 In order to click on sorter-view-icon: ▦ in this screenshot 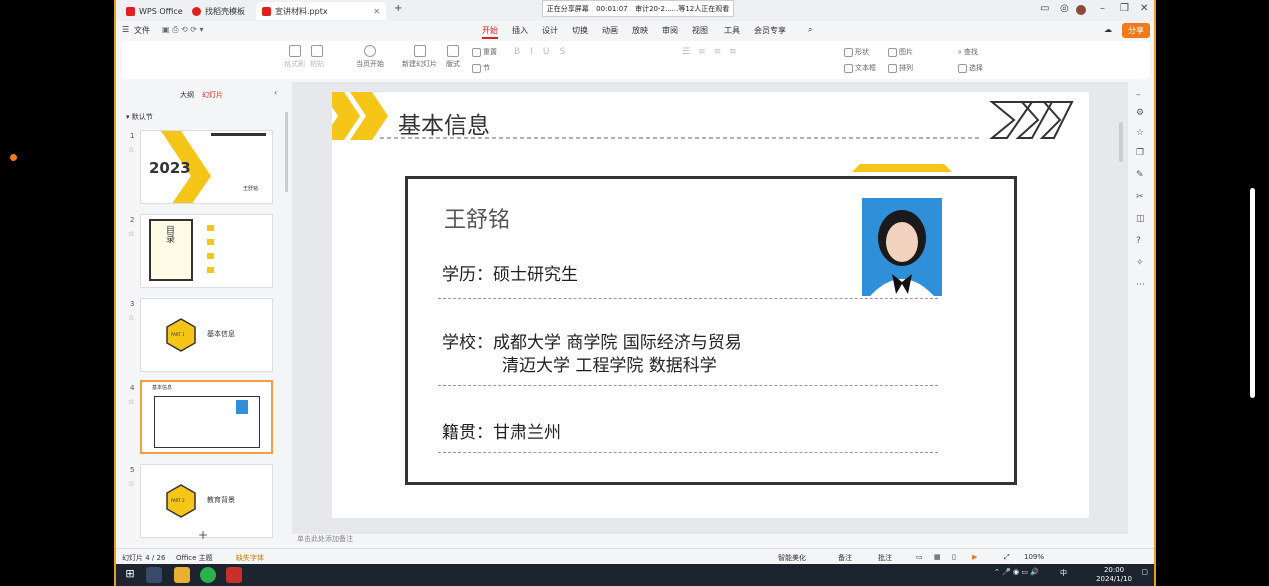, I will do `click(937, 557)`.